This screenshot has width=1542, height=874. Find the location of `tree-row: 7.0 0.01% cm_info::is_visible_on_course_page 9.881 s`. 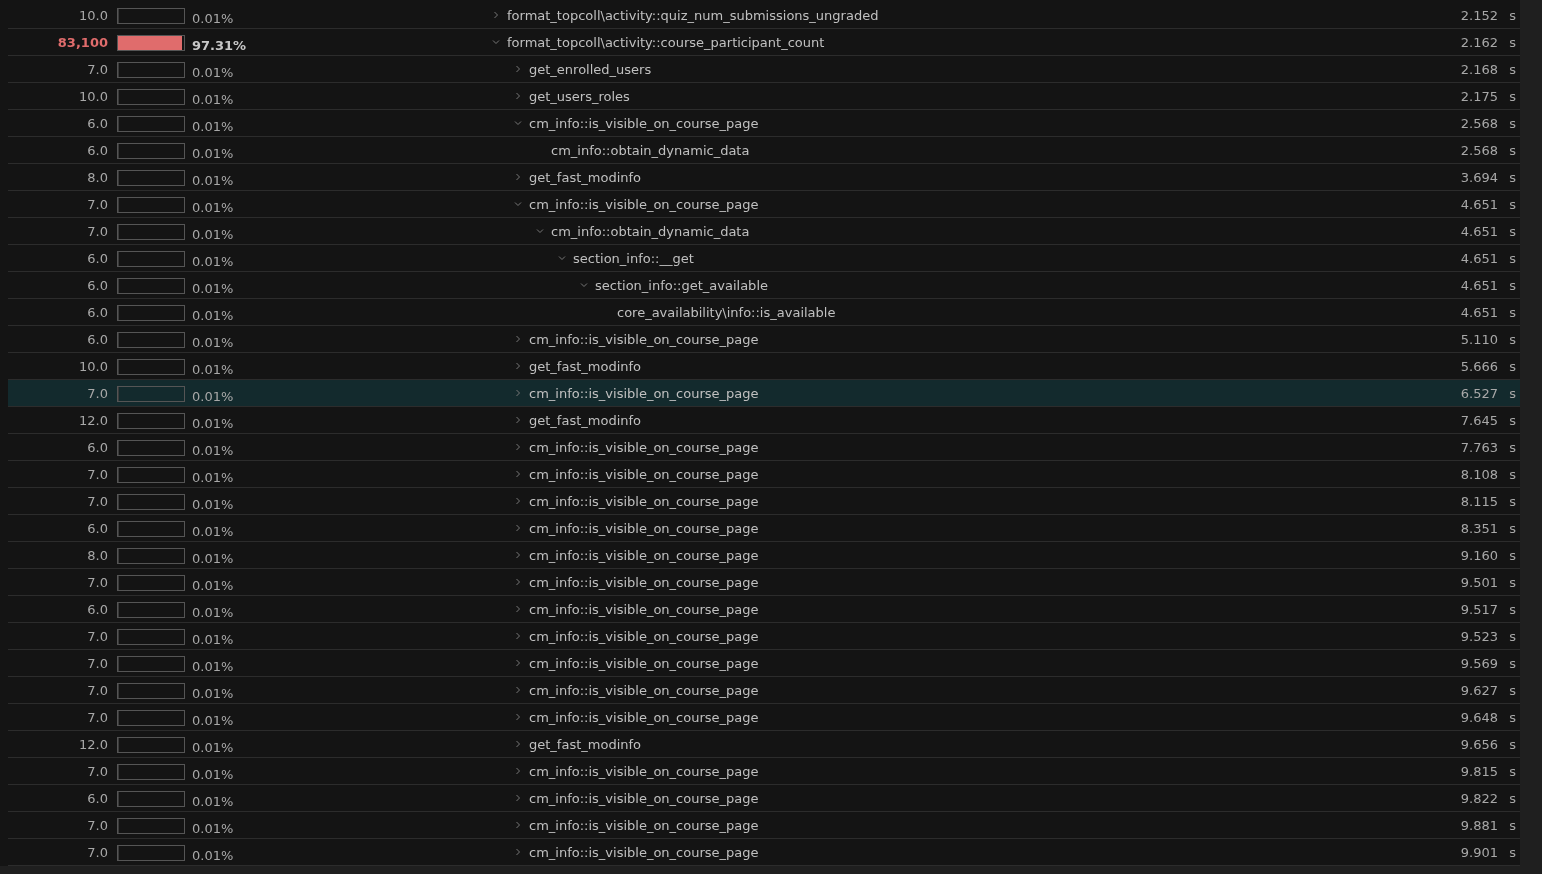

tree-row: 7.0 0.01% cm_info::is_visible_on_course_page 9.881 s is located at coordinates (764, 825).